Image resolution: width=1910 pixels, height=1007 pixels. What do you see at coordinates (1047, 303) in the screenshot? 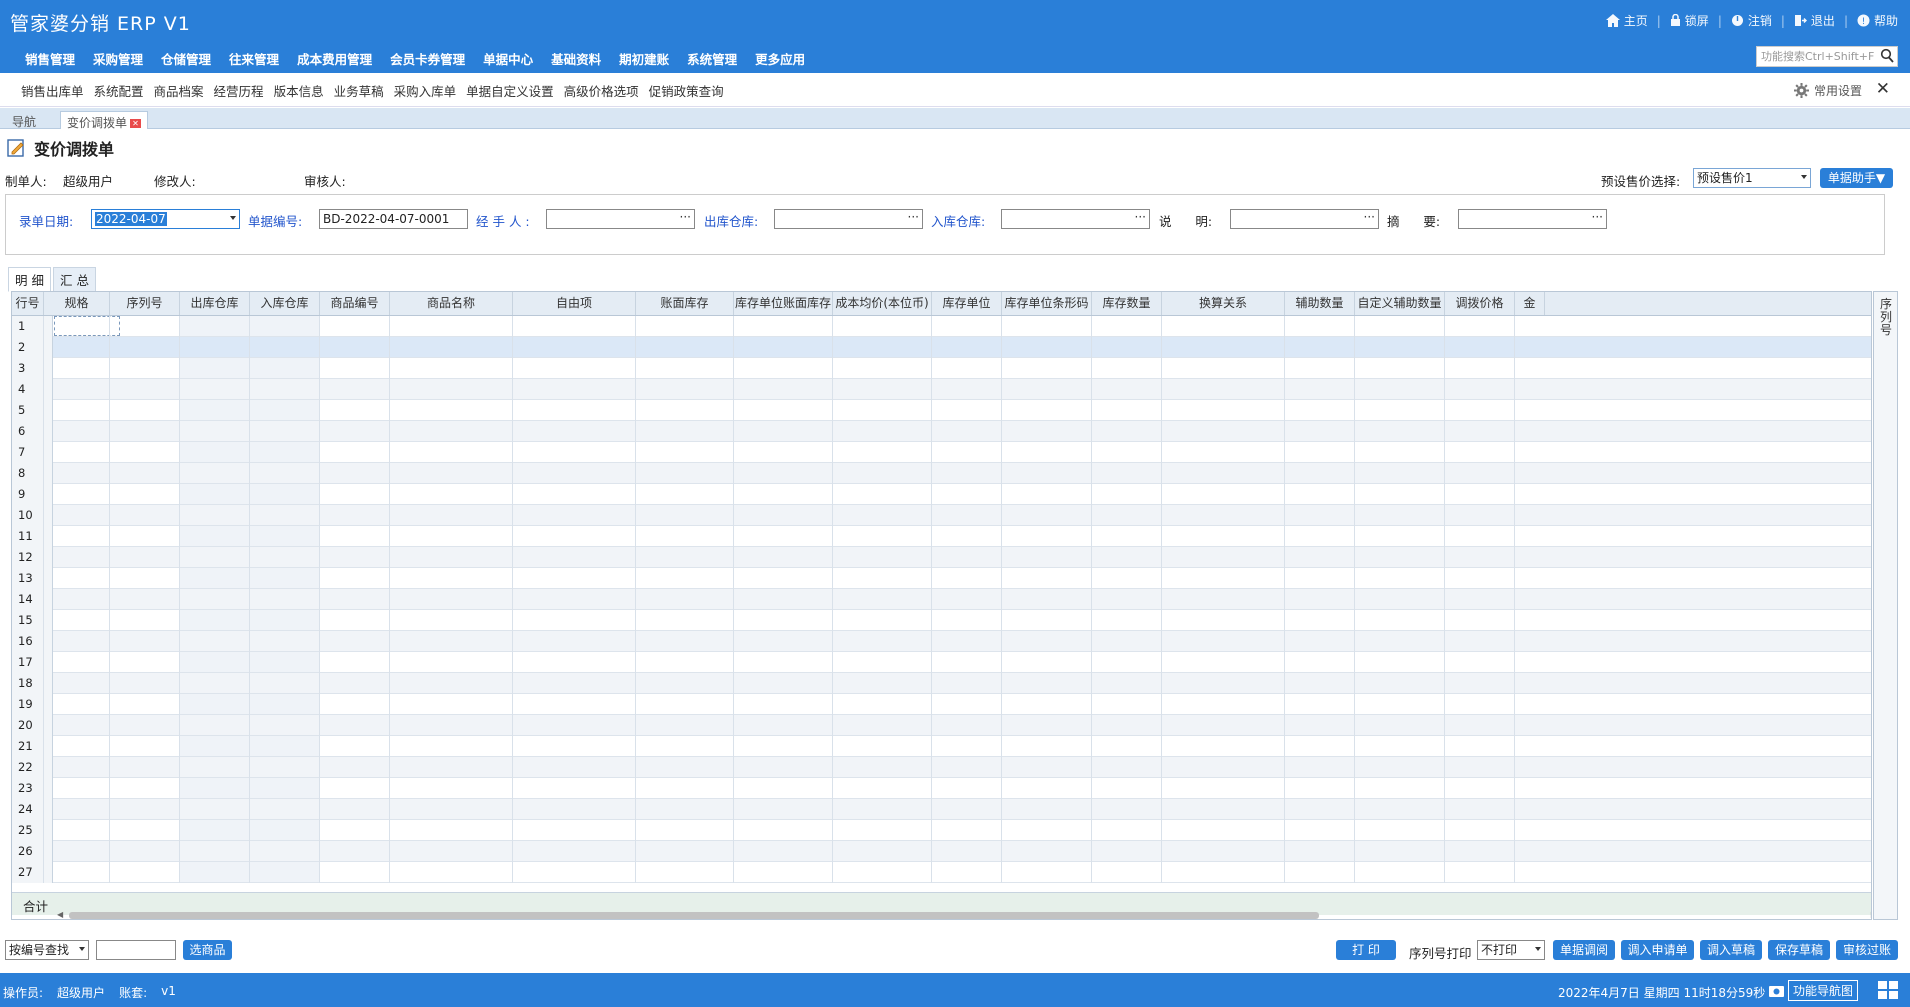
I see `column-header: 库存单位条形码` at bounding box center [1047, 303].